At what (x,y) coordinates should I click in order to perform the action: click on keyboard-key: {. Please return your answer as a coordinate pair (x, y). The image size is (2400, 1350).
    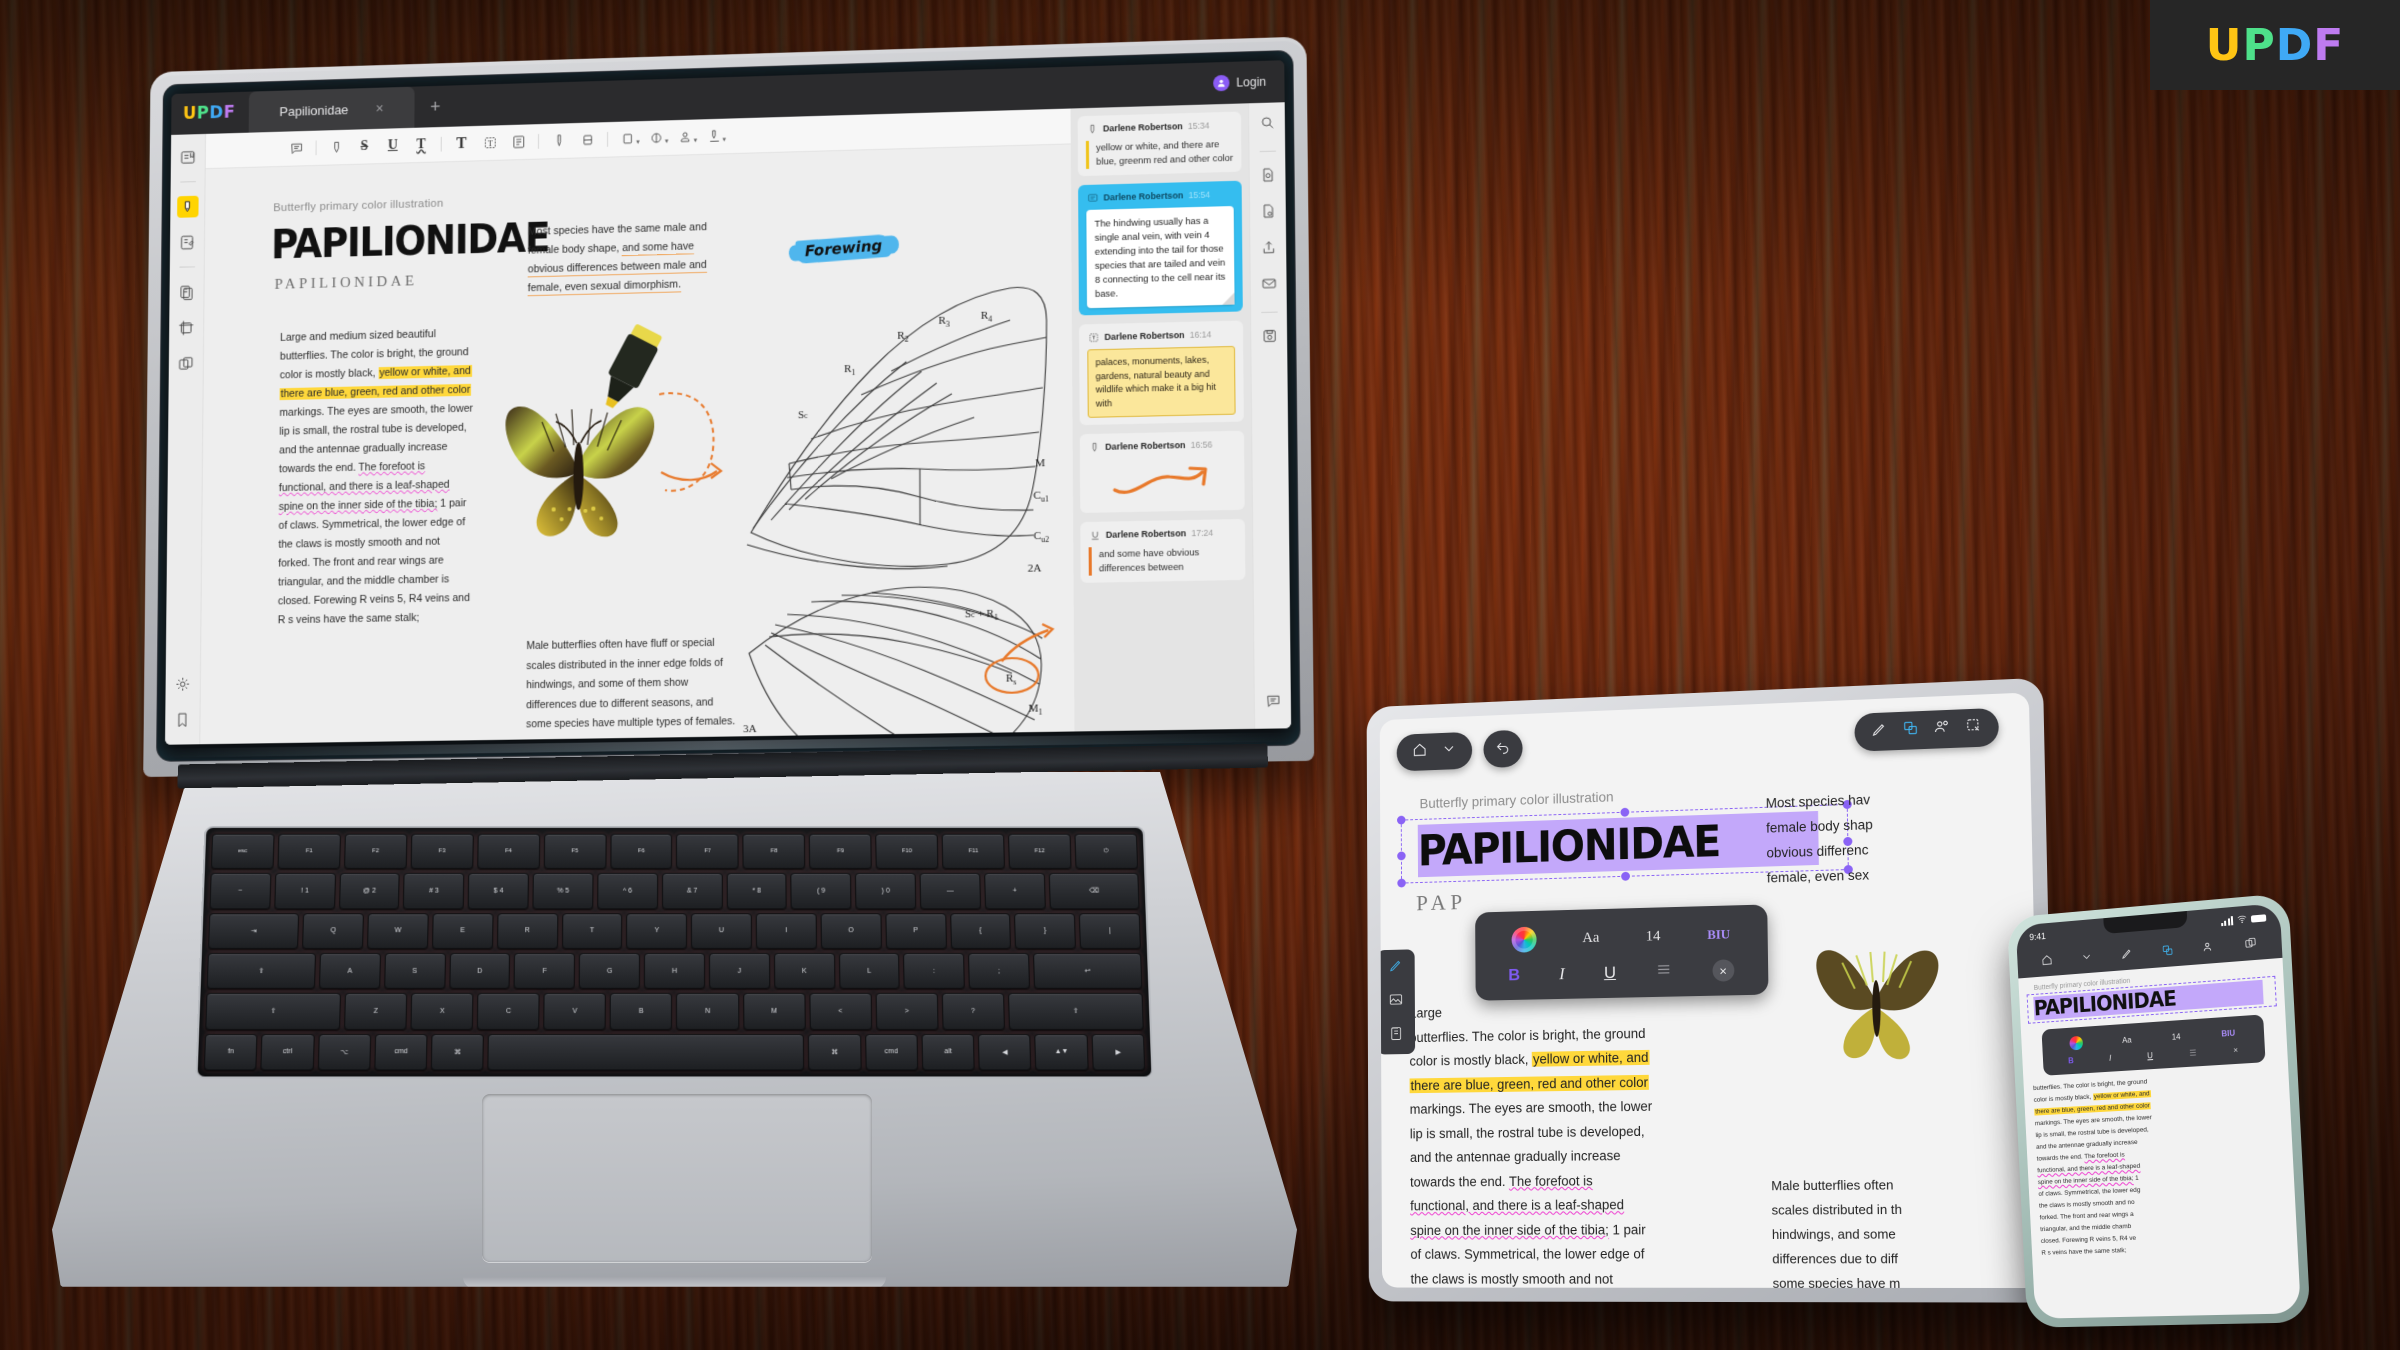
    Looking at the image, I should click on (980, 930).